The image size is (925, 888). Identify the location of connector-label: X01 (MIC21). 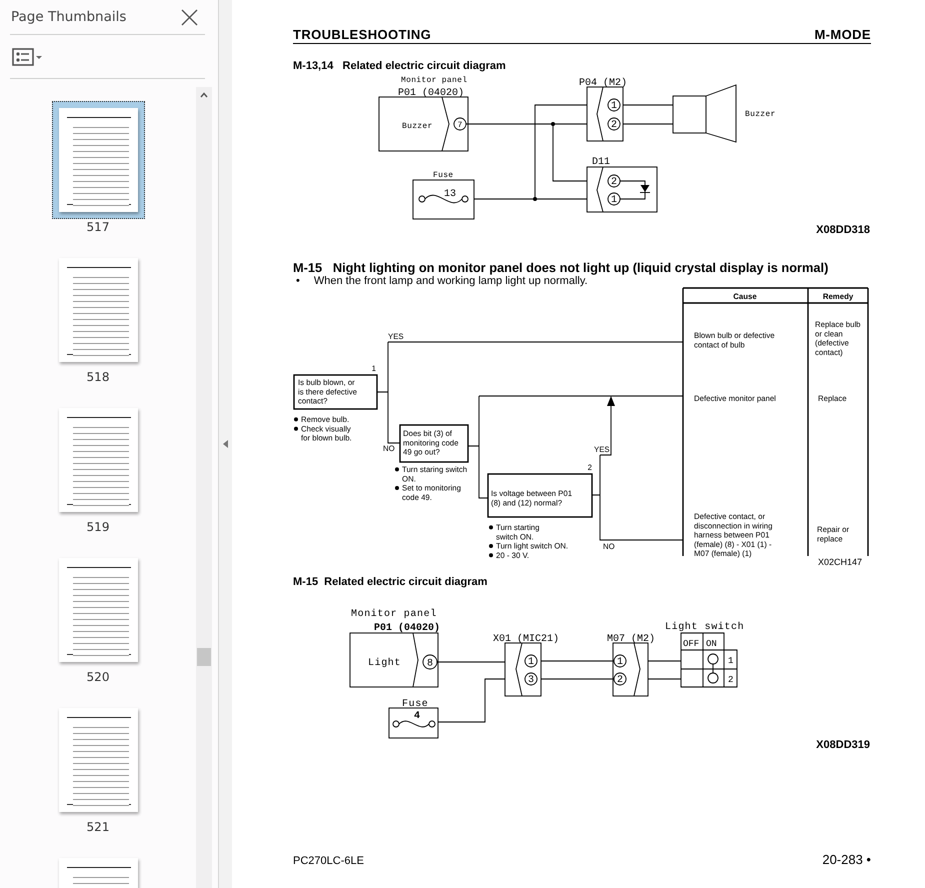
(526, 639).